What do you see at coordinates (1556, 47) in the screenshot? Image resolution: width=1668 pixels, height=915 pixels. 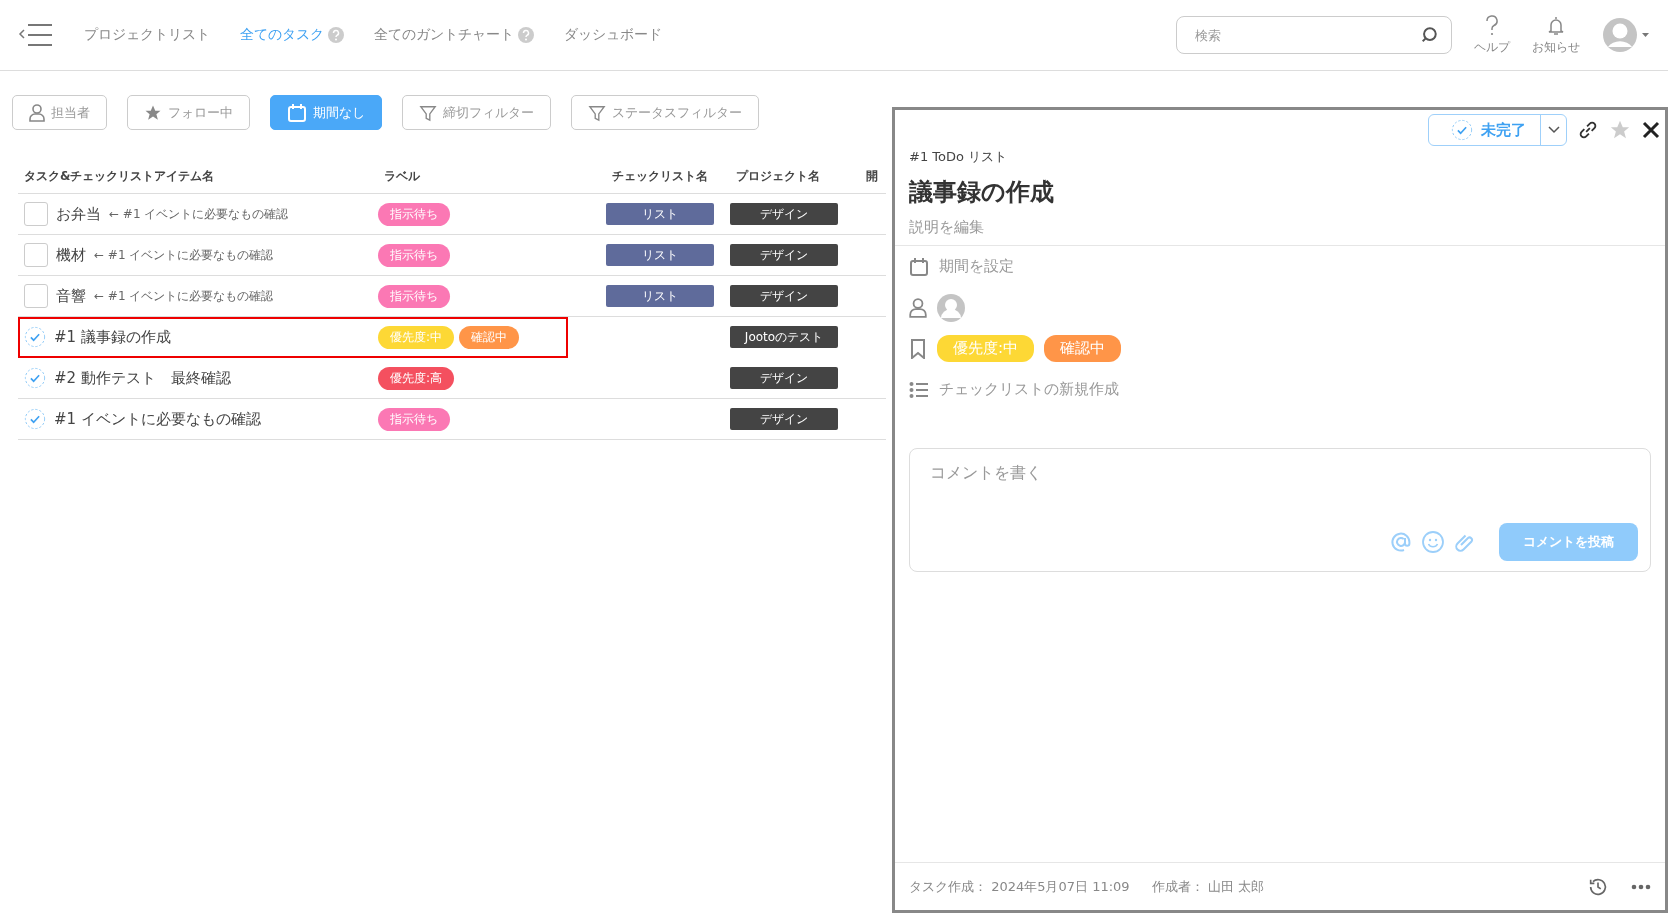 I see `notification-label: お知らせ` at bounding box center [1556, 47].